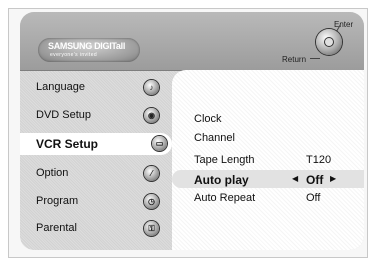 The image size is (376, 266). I want to click on setting-row-channel: Channel, so click(271, 138).